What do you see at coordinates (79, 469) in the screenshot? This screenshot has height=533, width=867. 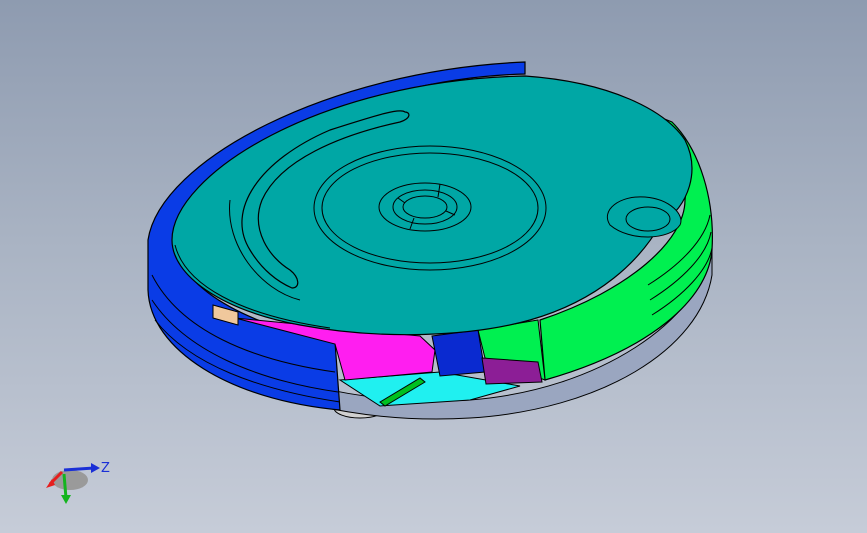 I see `z-axis-line` at bounding box center [79, 469].